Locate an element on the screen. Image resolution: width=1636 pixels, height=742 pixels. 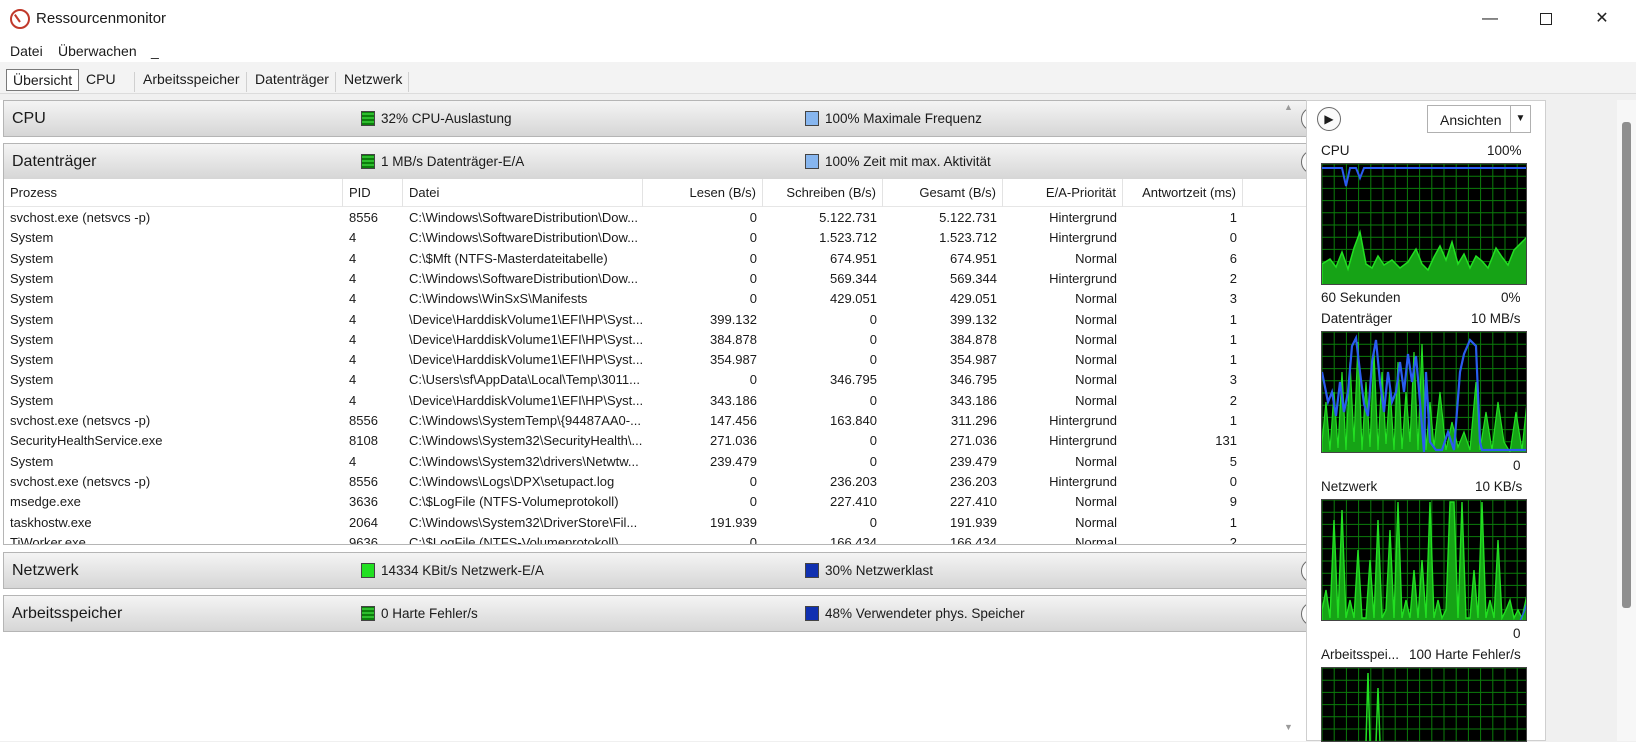
disk-graph-min: 0 is located at coordinates (1517, 465).